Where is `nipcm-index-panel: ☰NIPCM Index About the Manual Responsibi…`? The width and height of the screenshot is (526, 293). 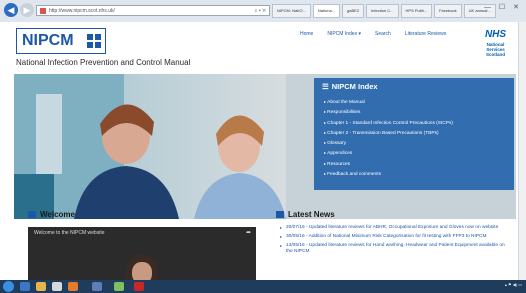
nipcm-index-panel: ☰NIPCM Index About the Manual Responsibi… is located at coordinates (414, 134).